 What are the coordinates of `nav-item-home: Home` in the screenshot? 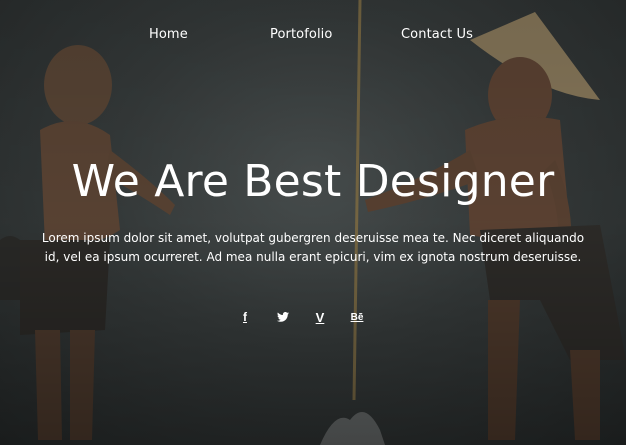 It's located at (168, 34).